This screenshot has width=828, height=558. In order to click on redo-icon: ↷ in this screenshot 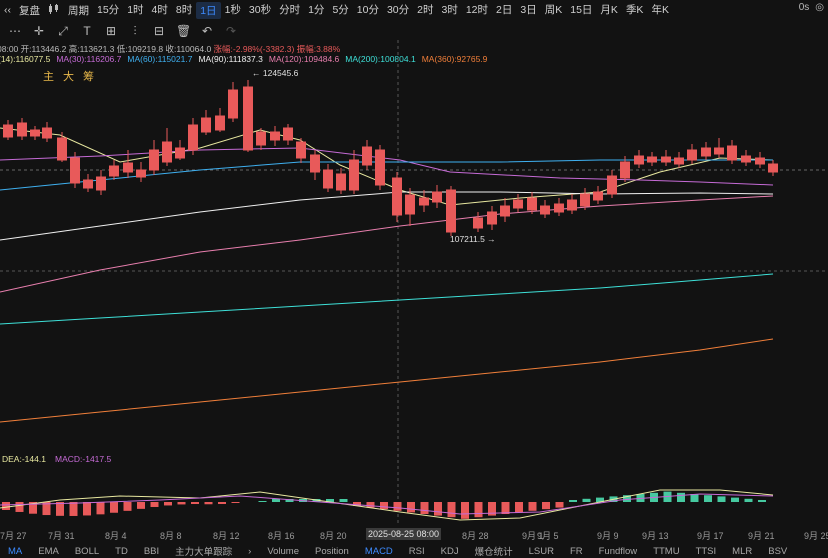, I will do `click(231, 31)`.